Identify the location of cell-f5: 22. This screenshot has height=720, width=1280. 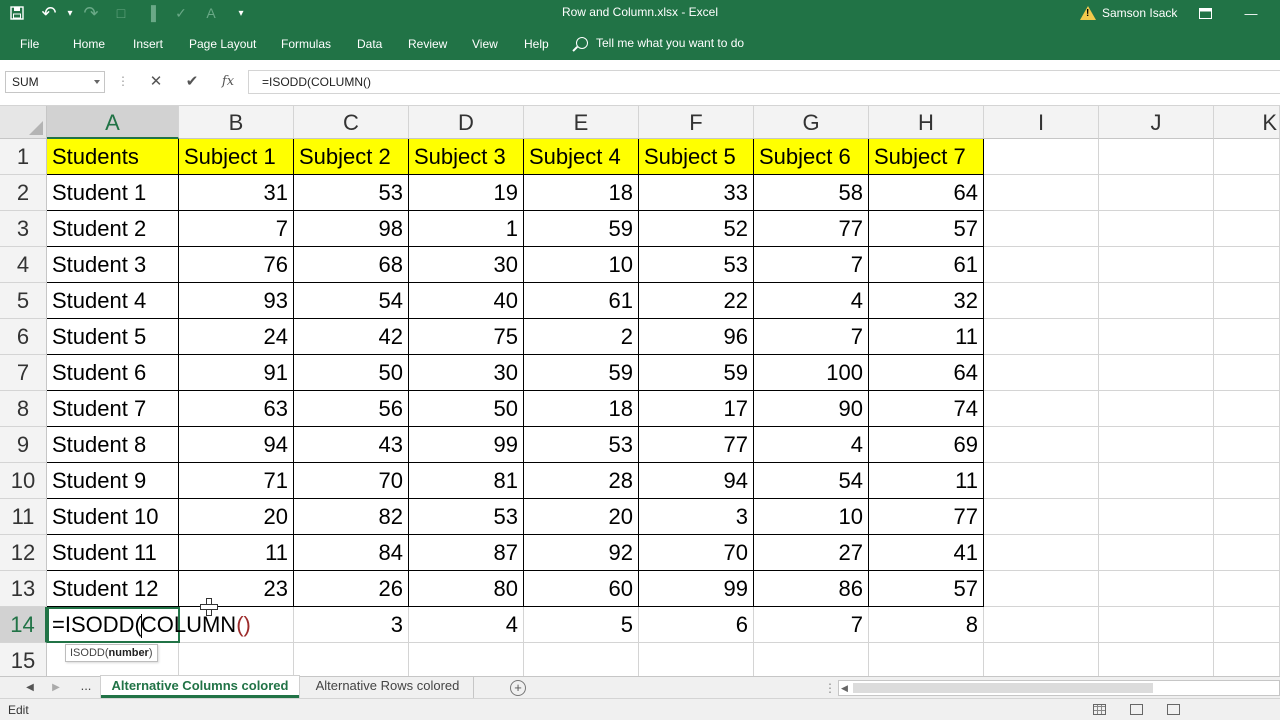
(696, 301).